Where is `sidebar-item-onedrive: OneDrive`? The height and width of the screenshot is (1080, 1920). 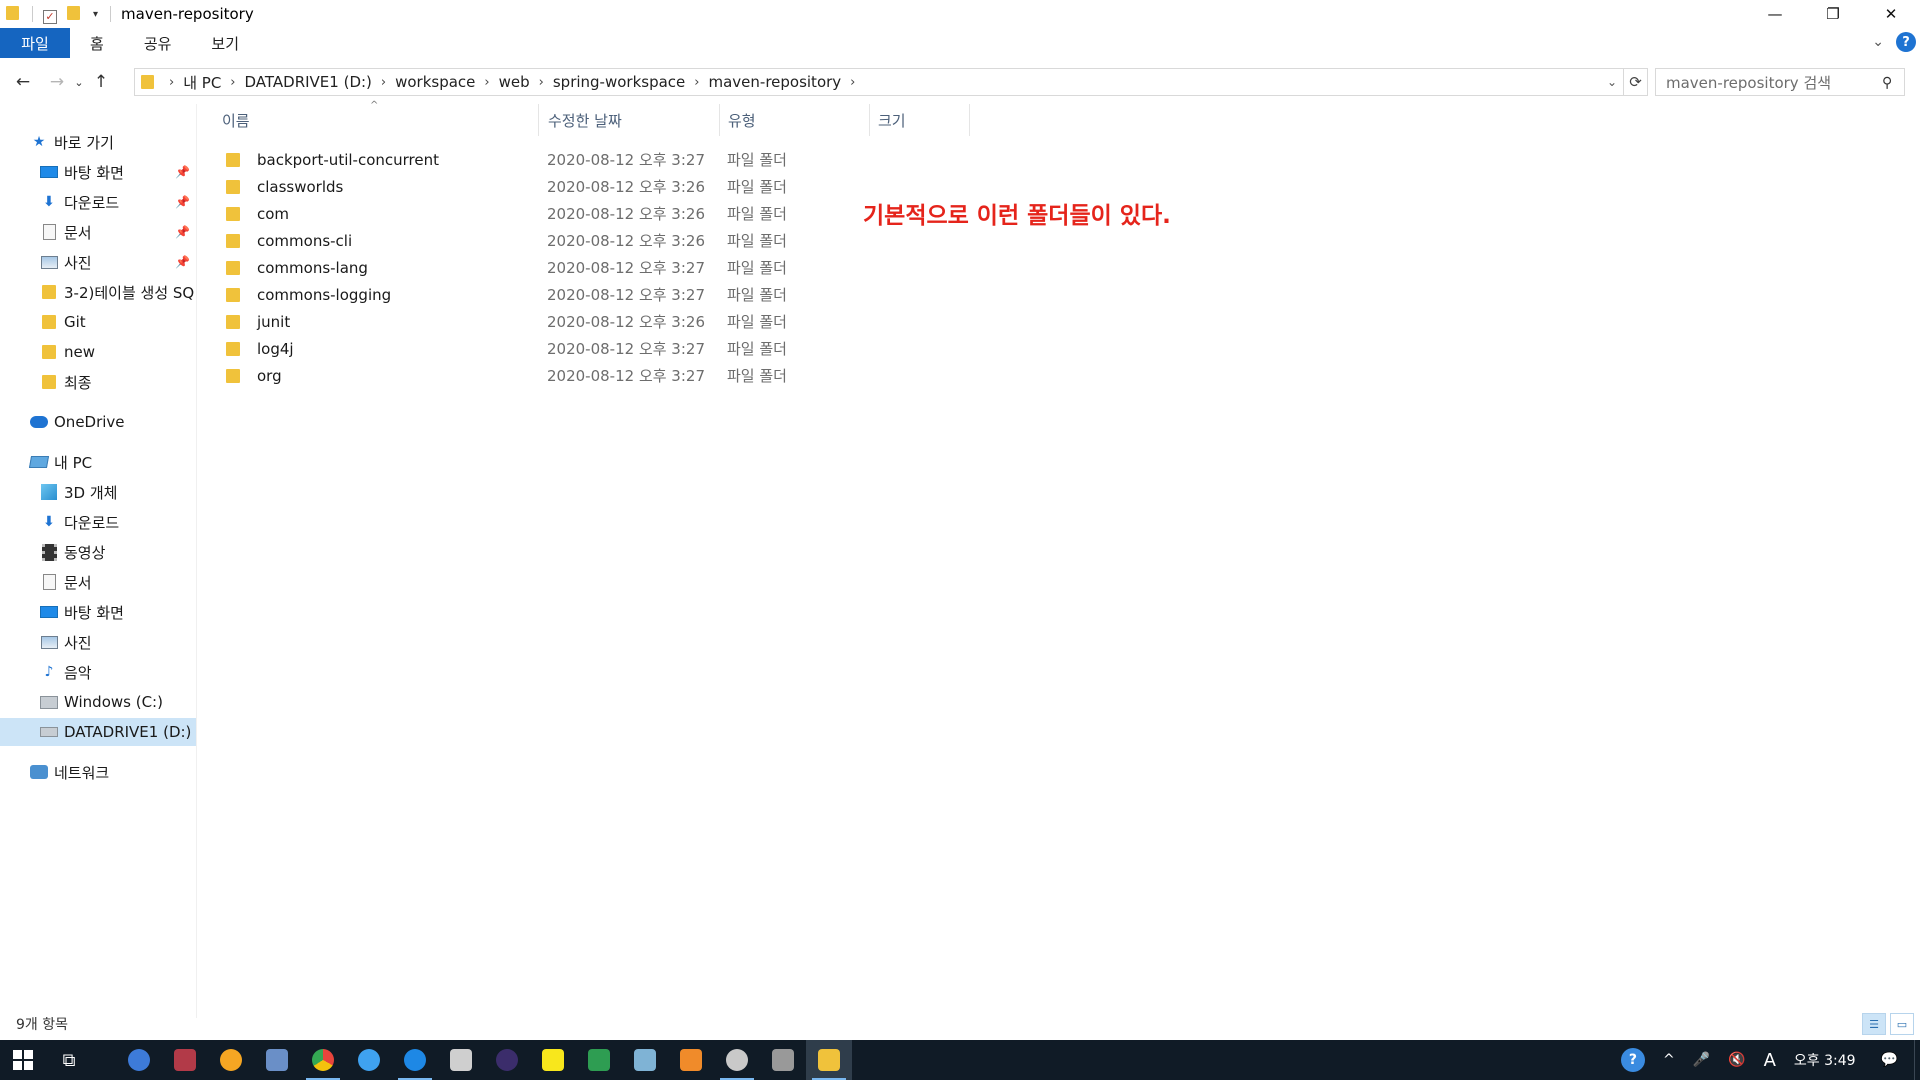 sidebar-item-onedrive: OneDrive is located at coordinates (98, 422).